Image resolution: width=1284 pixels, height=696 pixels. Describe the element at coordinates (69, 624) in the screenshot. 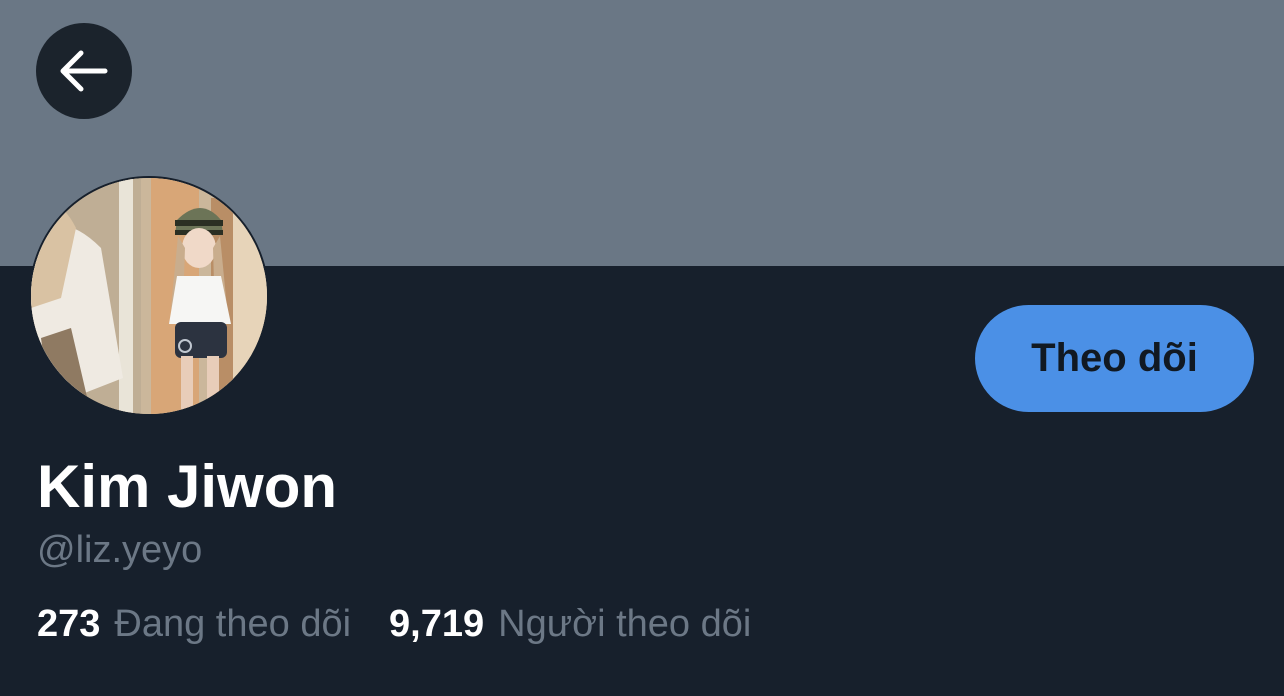

I see `following-count: 273` at that location.